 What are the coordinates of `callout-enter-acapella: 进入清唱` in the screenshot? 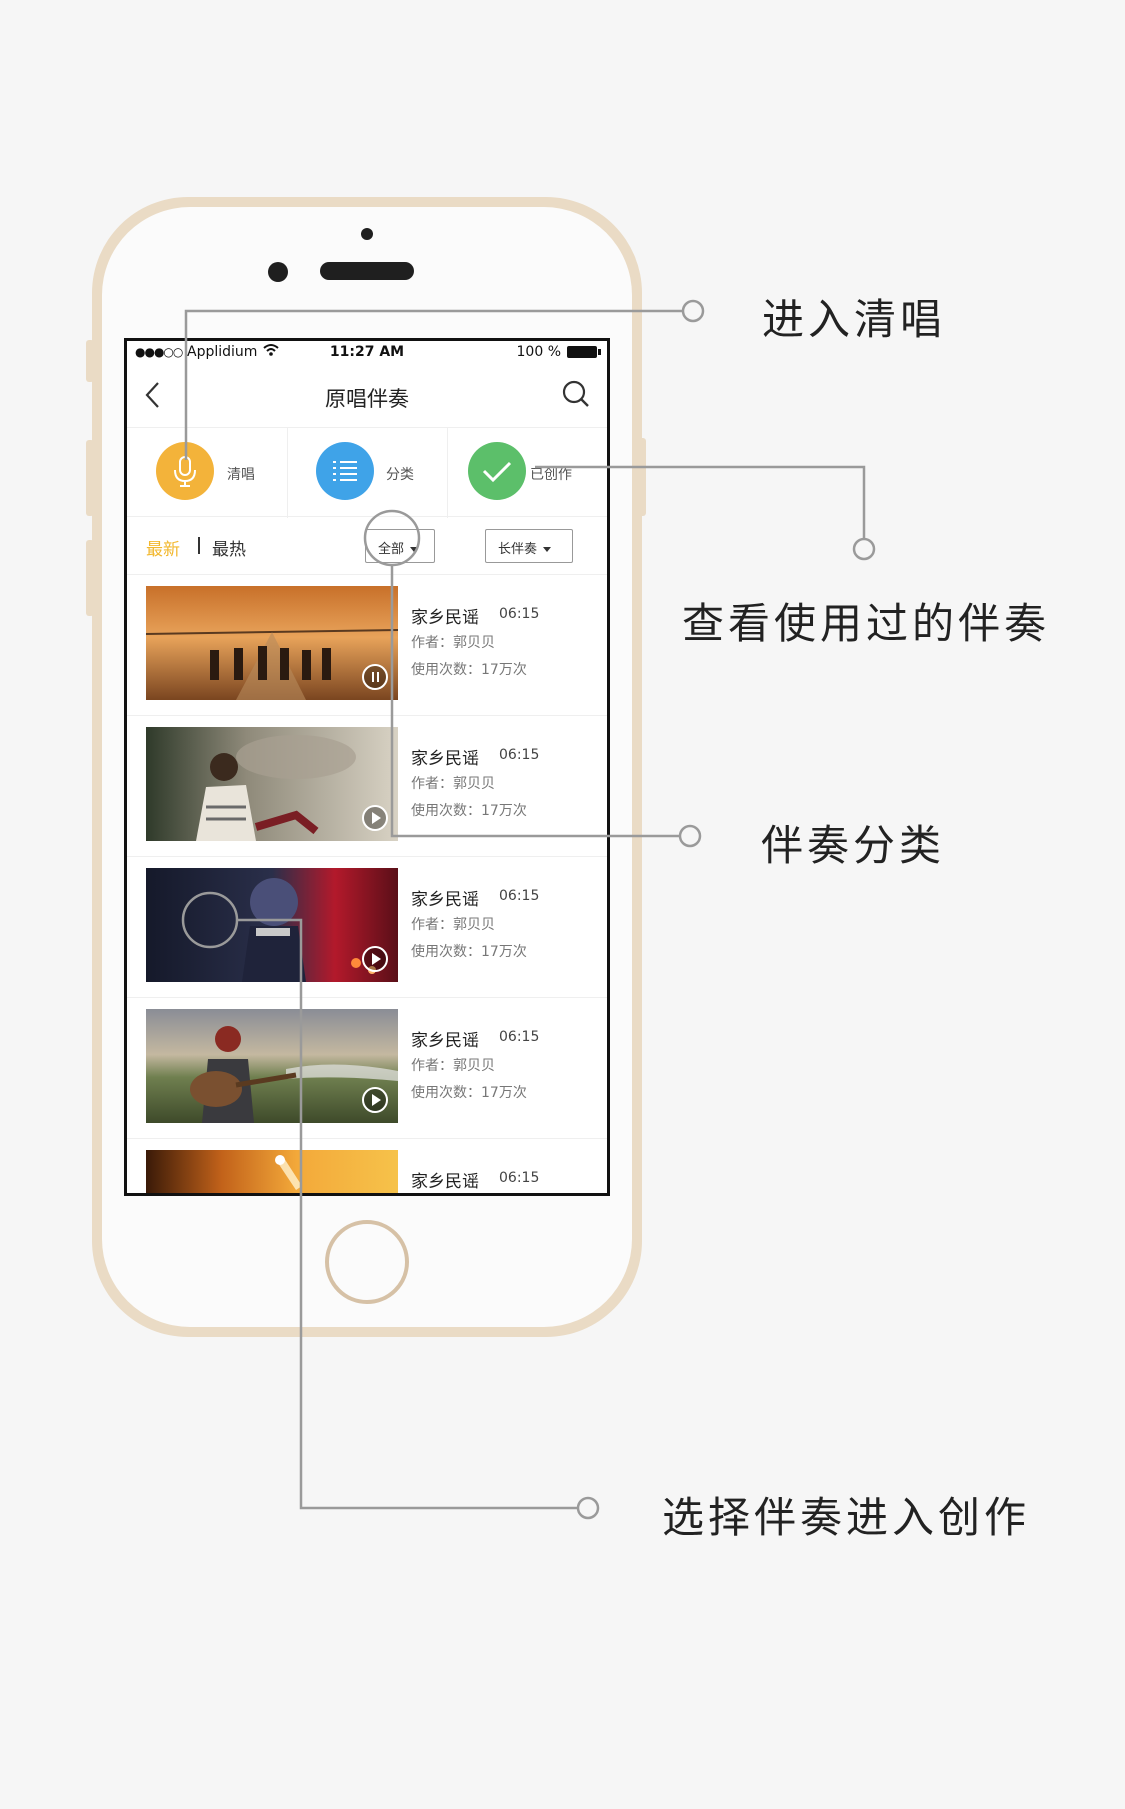 It's located at (854, 319).